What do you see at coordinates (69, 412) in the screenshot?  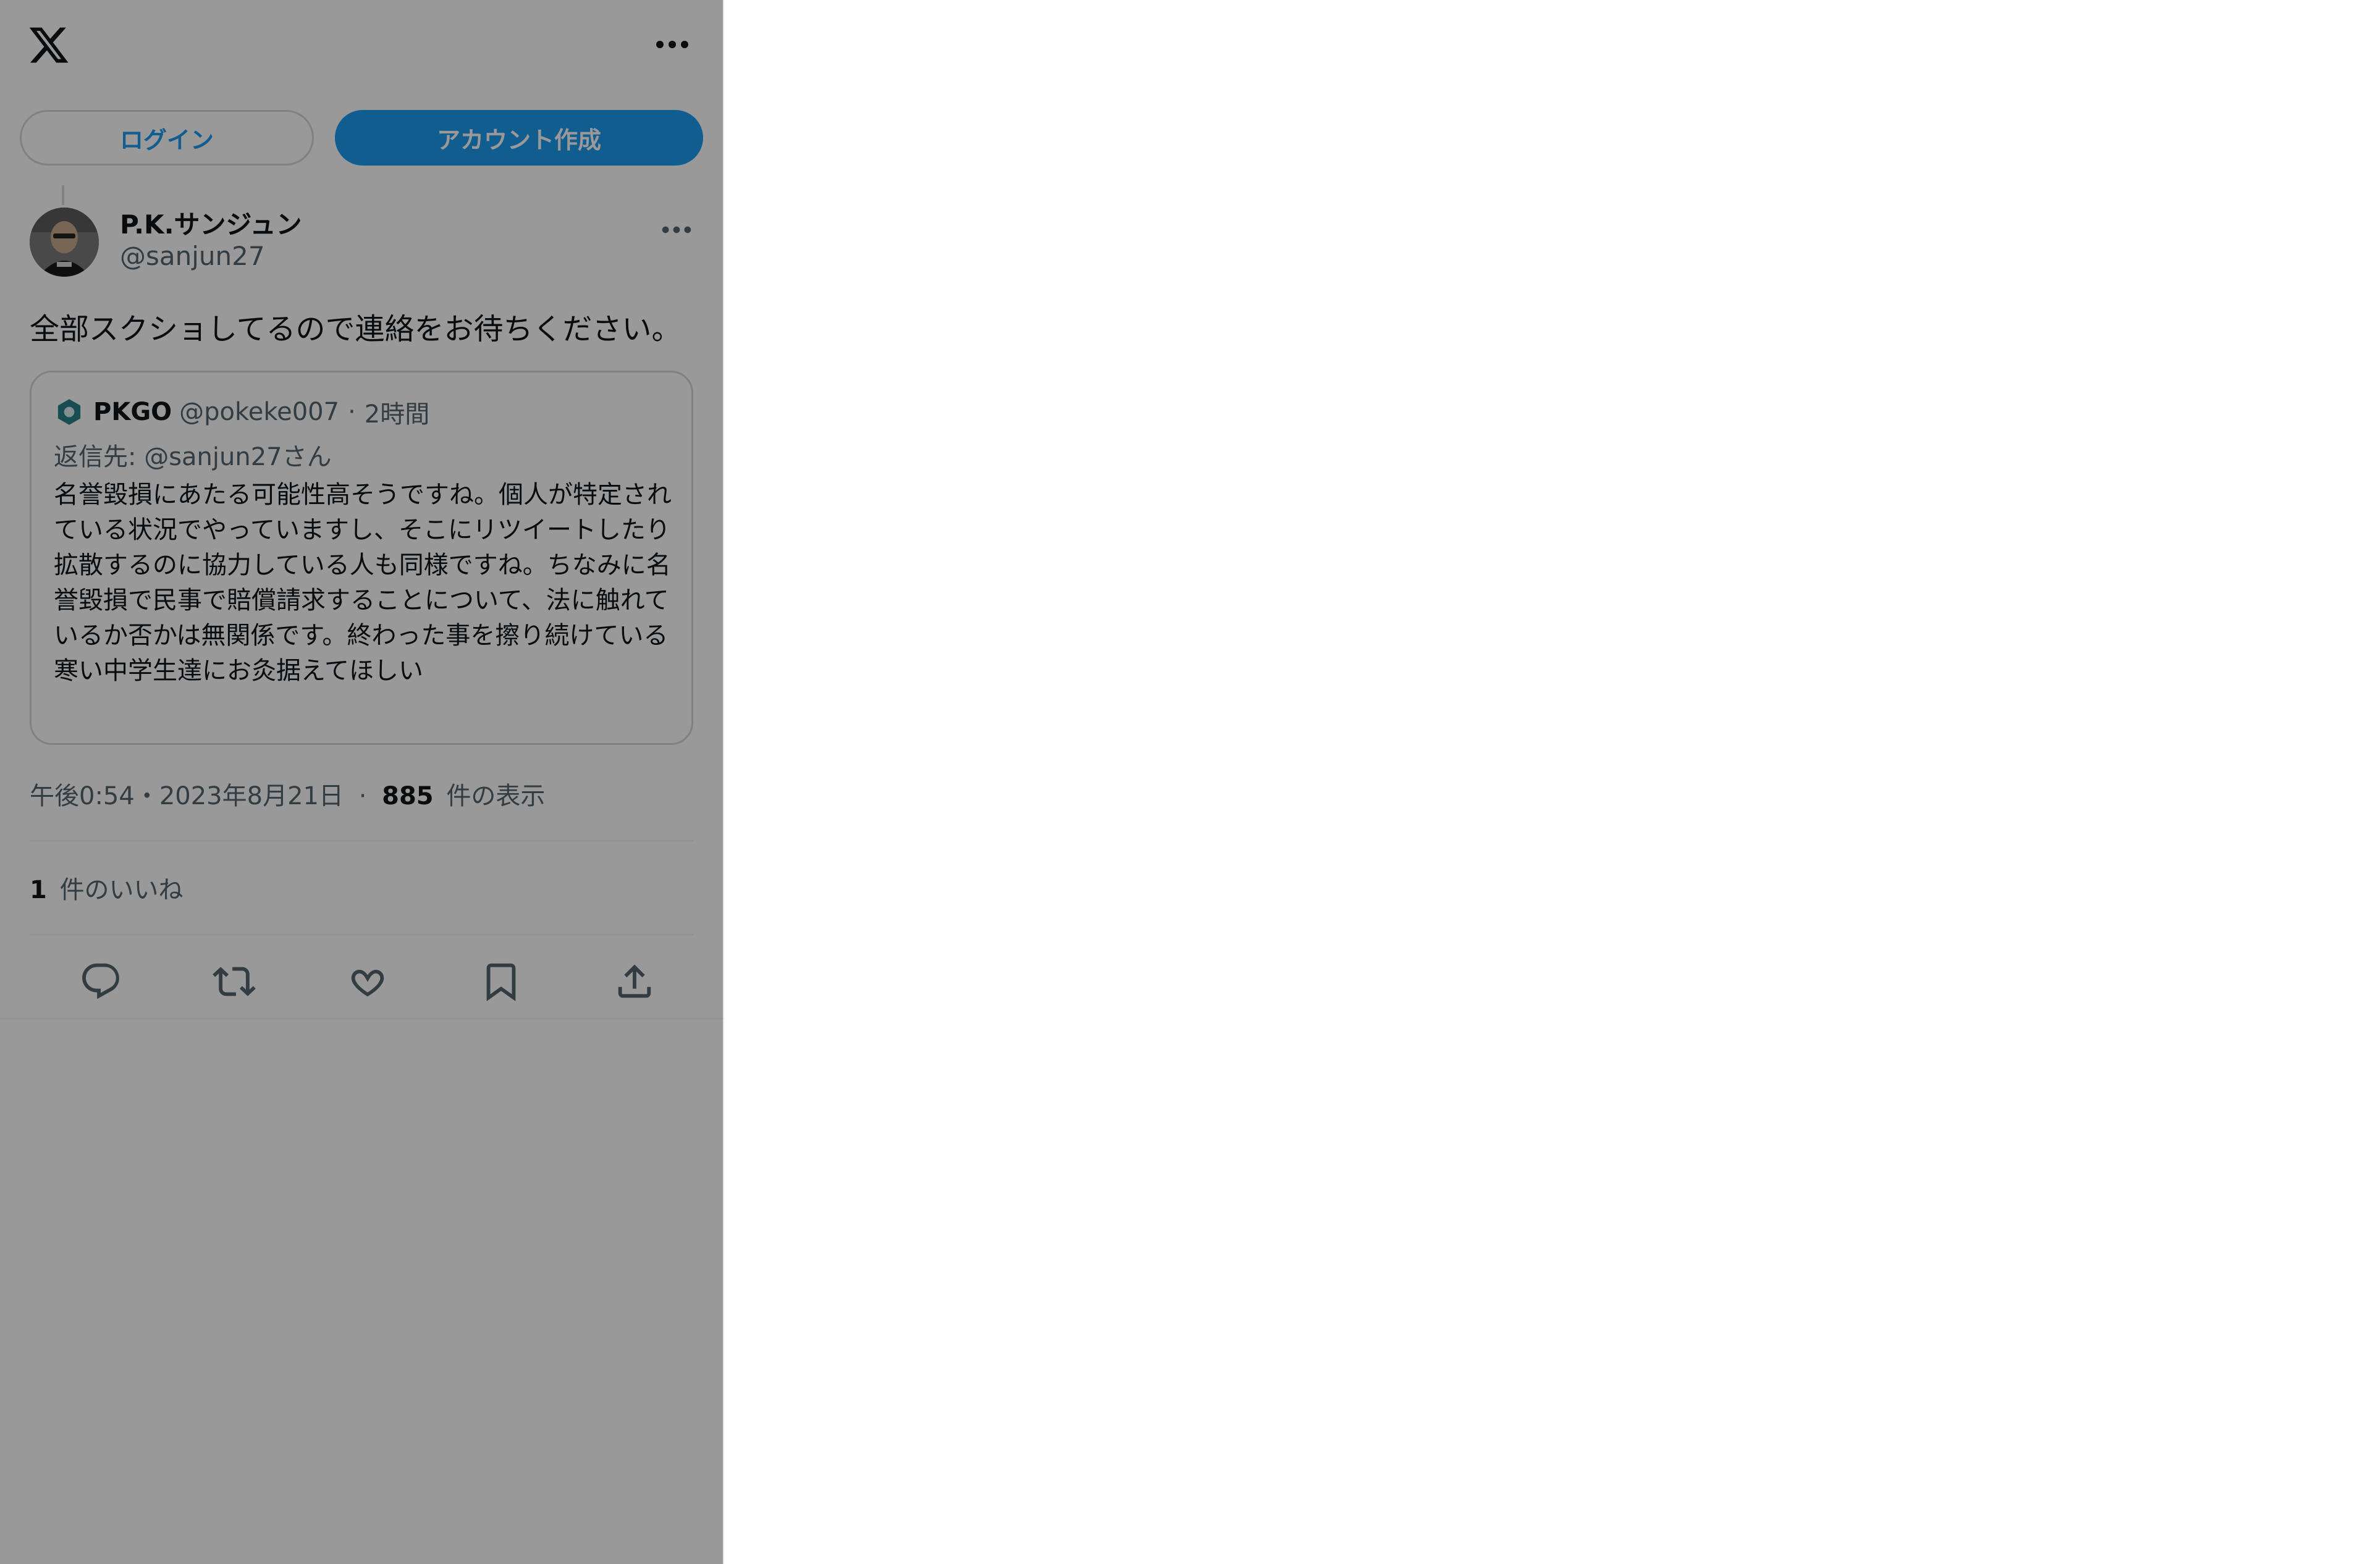 I see `quote-avatar-icon` at bounding box center [69, 412].